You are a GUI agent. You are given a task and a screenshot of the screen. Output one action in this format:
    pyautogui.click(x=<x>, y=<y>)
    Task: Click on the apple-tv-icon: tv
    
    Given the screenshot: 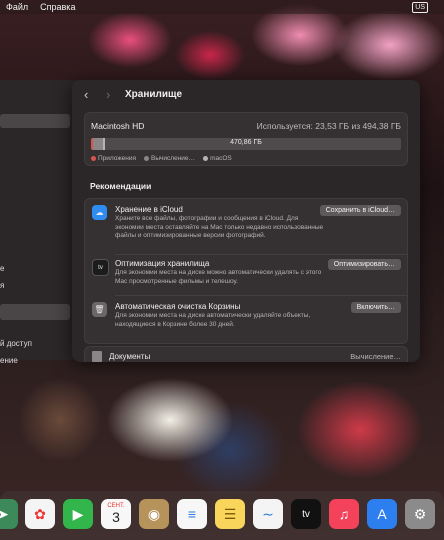 What is the action you would take?
    pyautogui.click(x=100, y=267)
    